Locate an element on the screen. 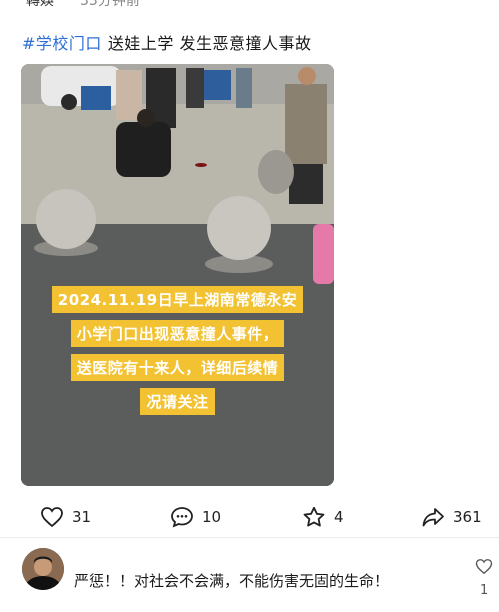 The height and width of the screenshot is (612, 499). favorite-count: 4 is located at coordinates (339, 517).